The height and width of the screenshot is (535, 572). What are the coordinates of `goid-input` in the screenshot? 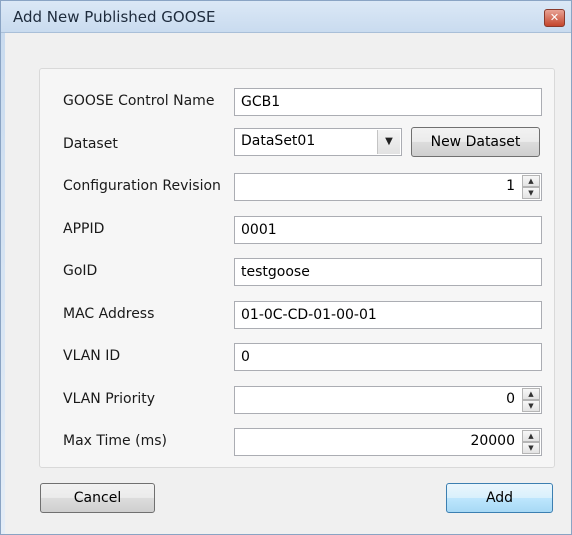 It's located at (388, 272).